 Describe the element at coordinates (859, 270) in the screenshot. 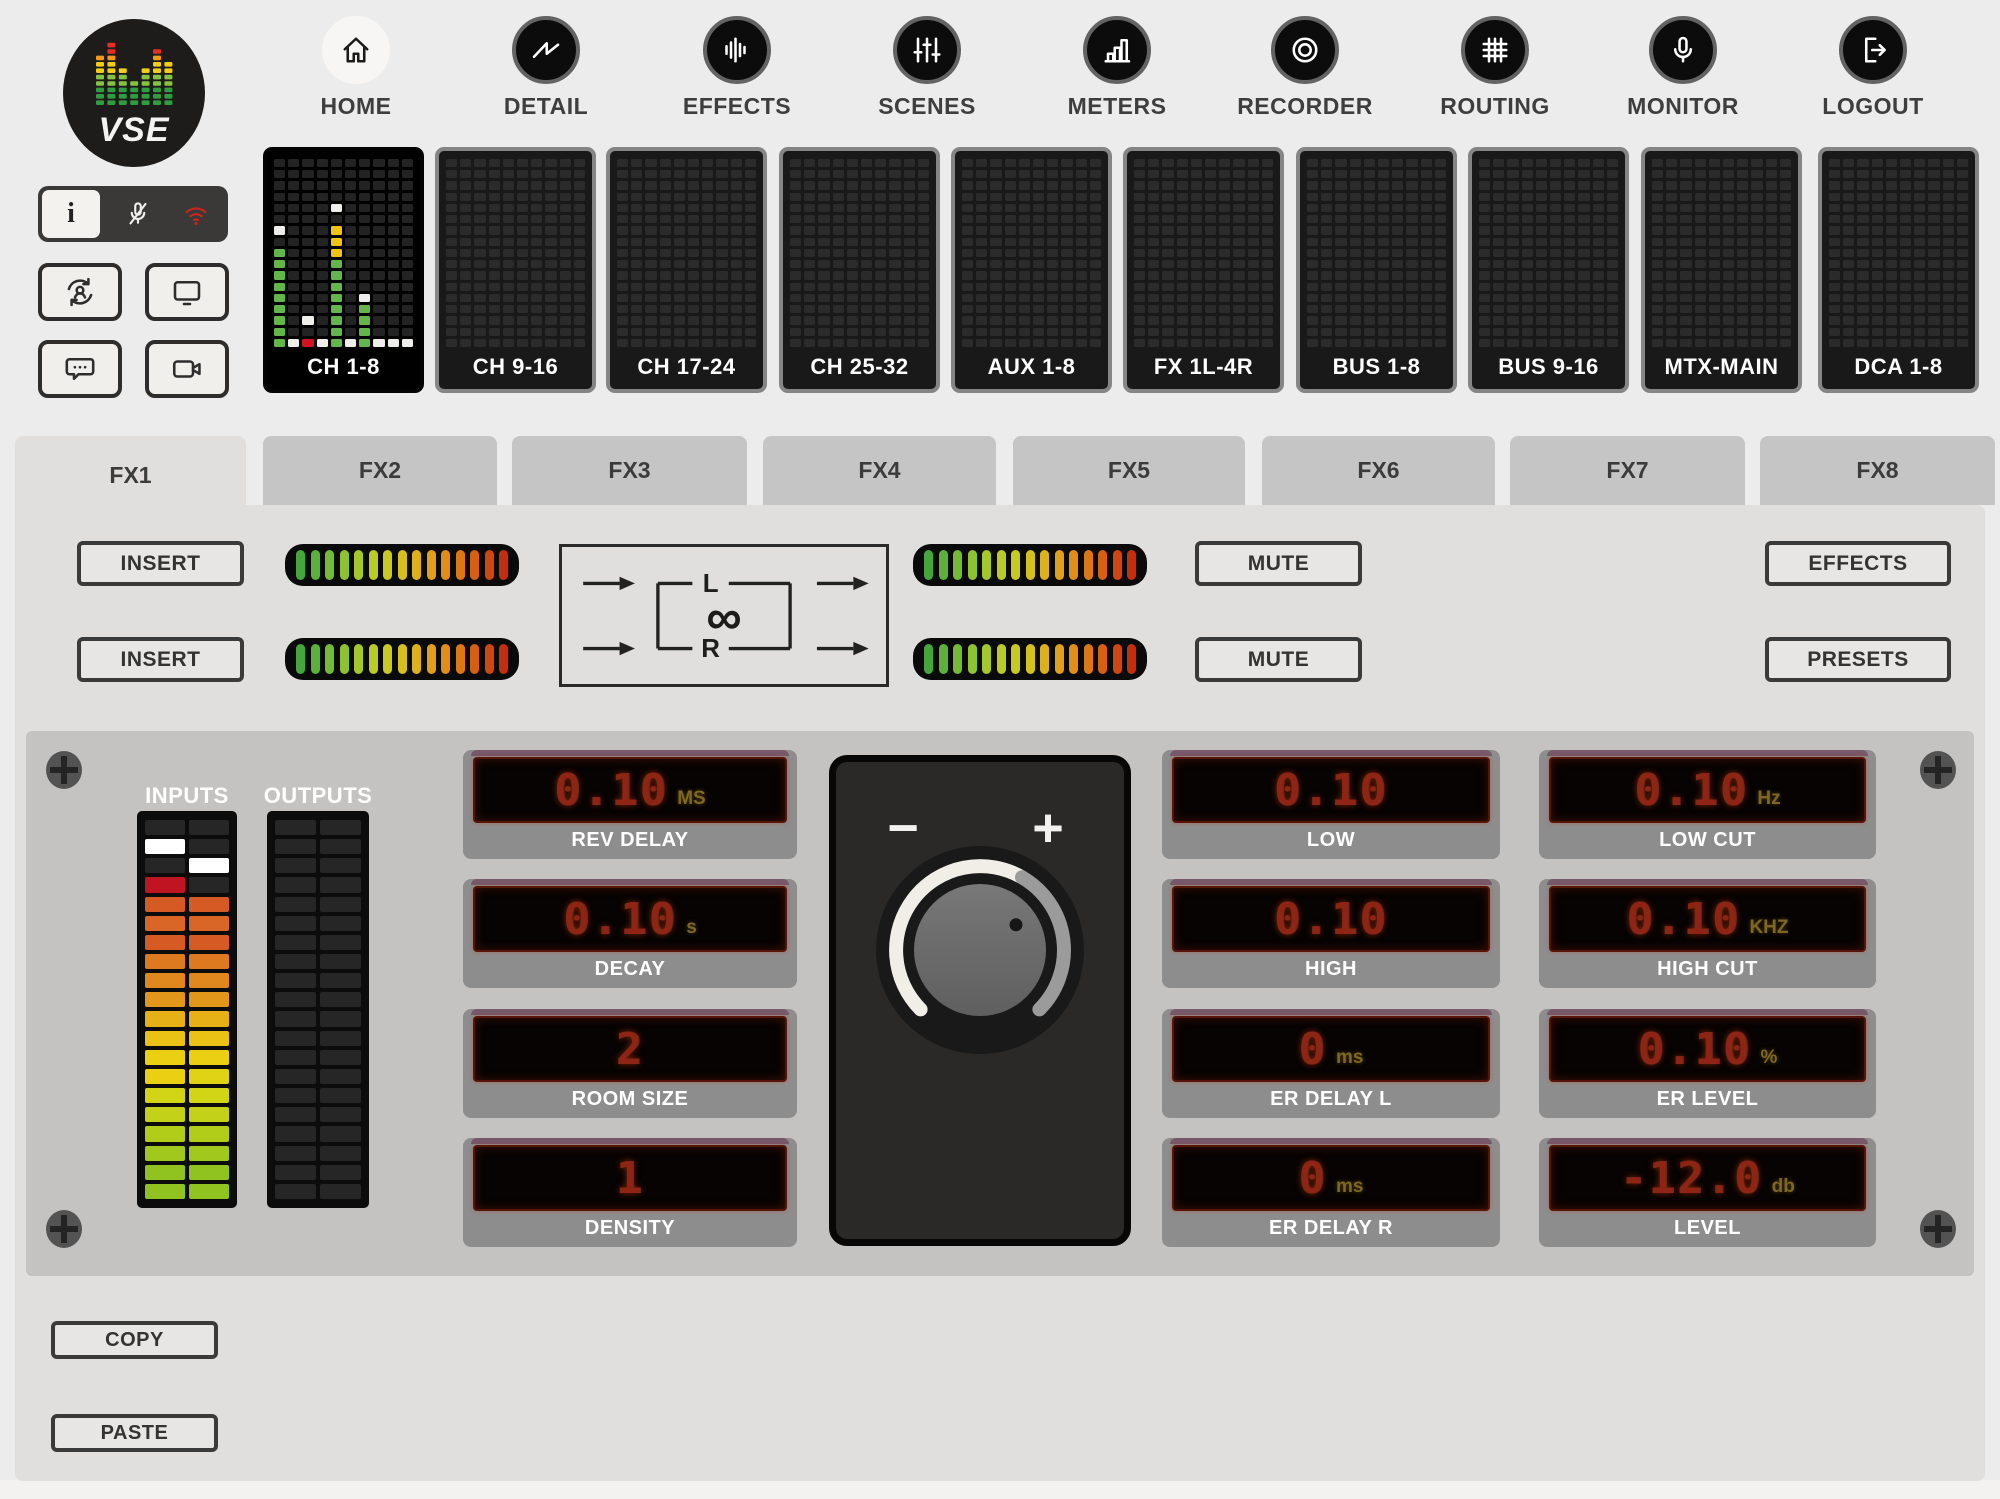

I see `meter-bank-ch-25-32: CH 25-32` at that location.